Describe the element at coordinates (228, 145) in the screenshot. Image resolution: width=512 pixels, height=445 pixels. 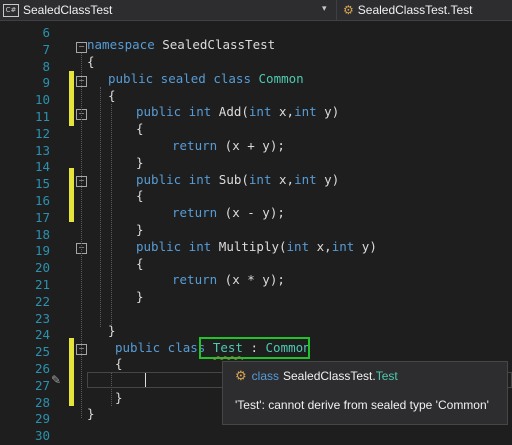
I see `code-line: return (x + y);` at that location.